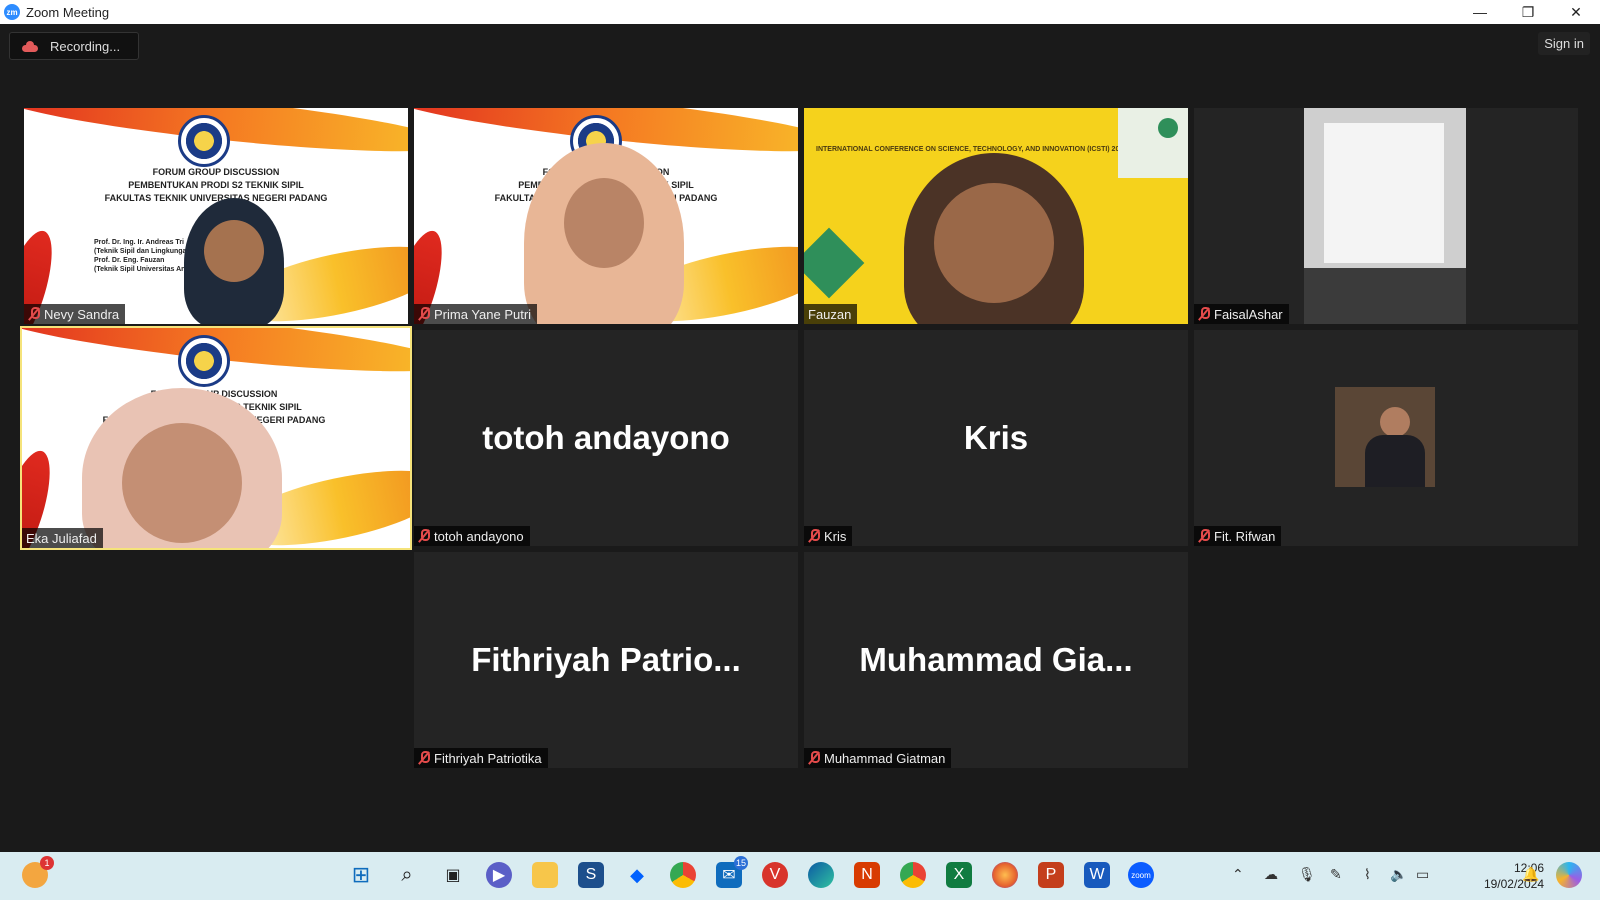 The width and height of the screenshot is (1600, 900). I want to click on room-video, so click(1385, 216).